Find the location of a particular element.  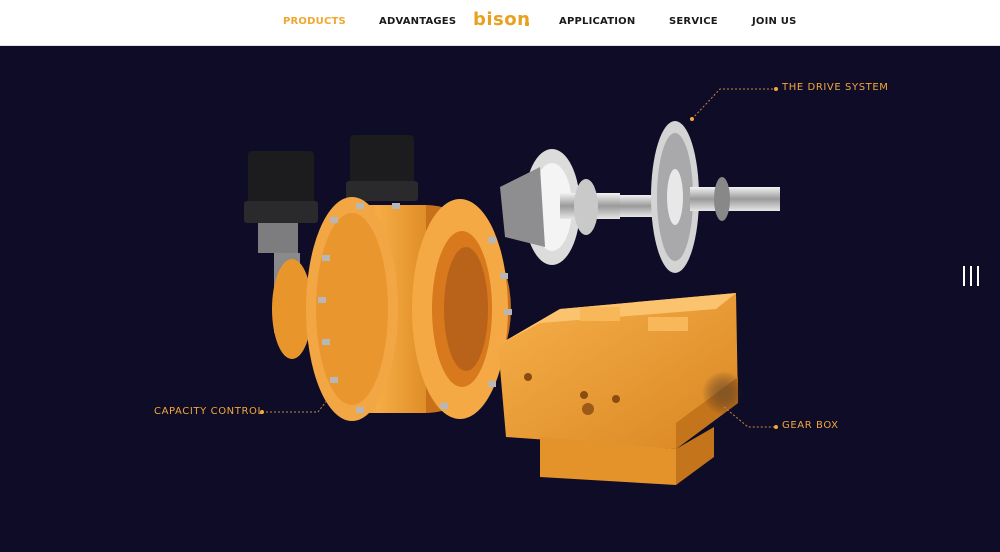

logo-text: bison is located at coordinates (502, 19).